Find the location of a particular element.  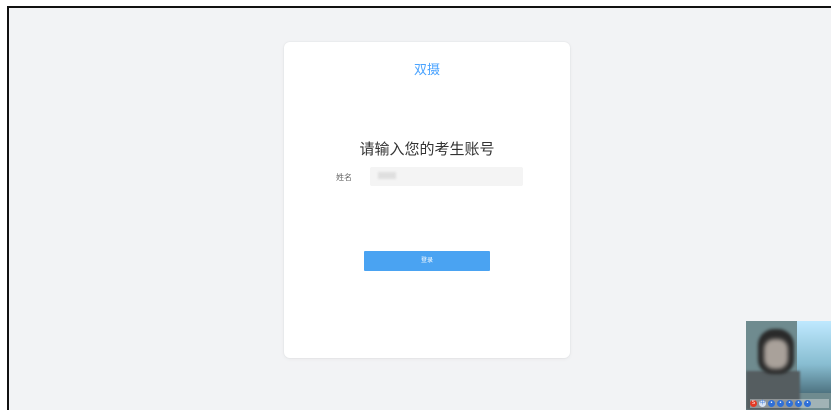

settings-icon: • is located at coordinates (771, 403).